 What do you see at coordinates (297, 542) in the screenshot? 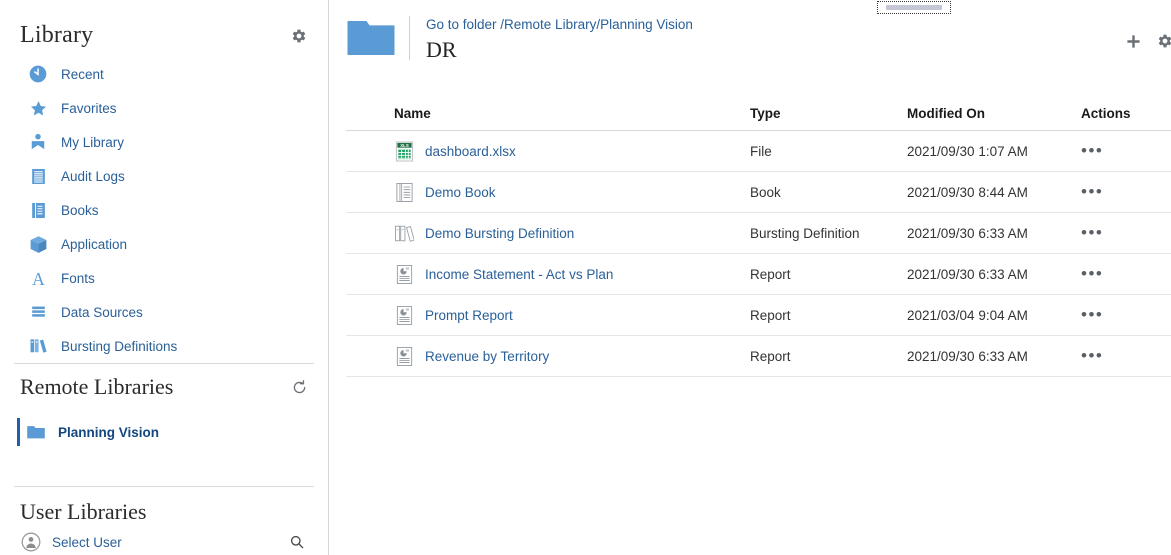
I see `search-icon` at bounding box center [297, 542].